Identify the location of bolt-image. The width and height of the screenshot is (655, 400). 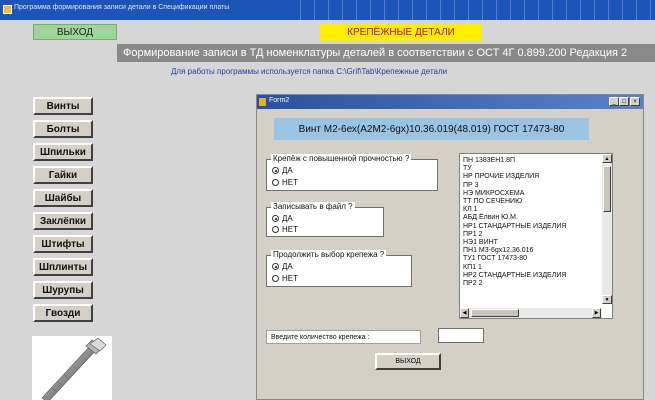
(72, 368).